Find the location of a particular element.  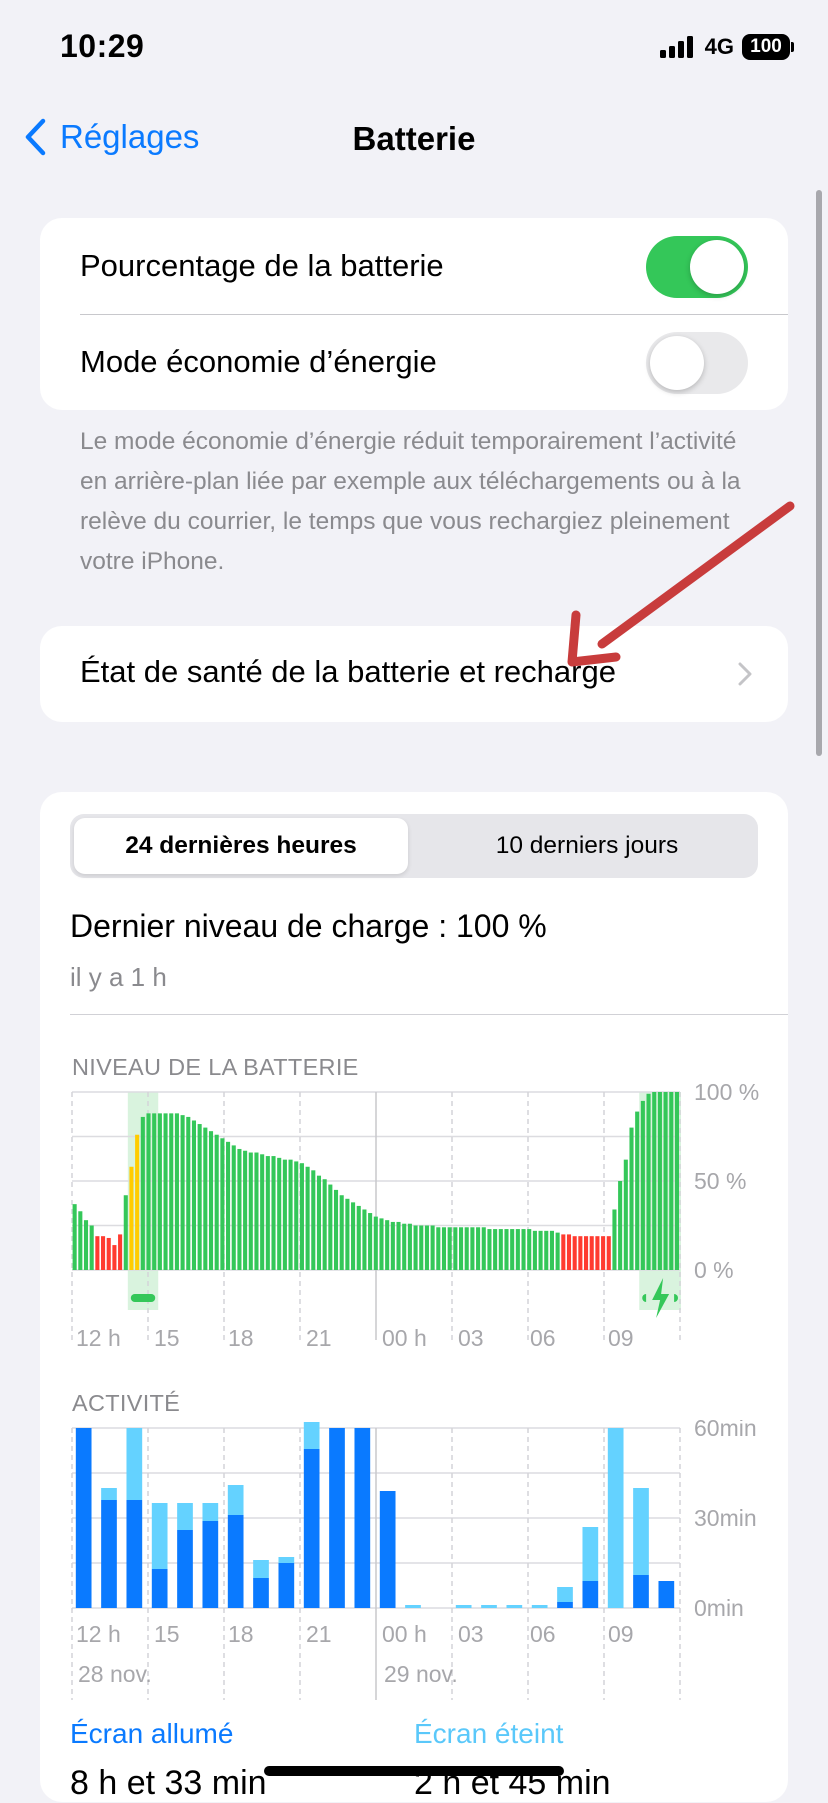

low-power-mode-toggle is located at coordinates (697, 363).